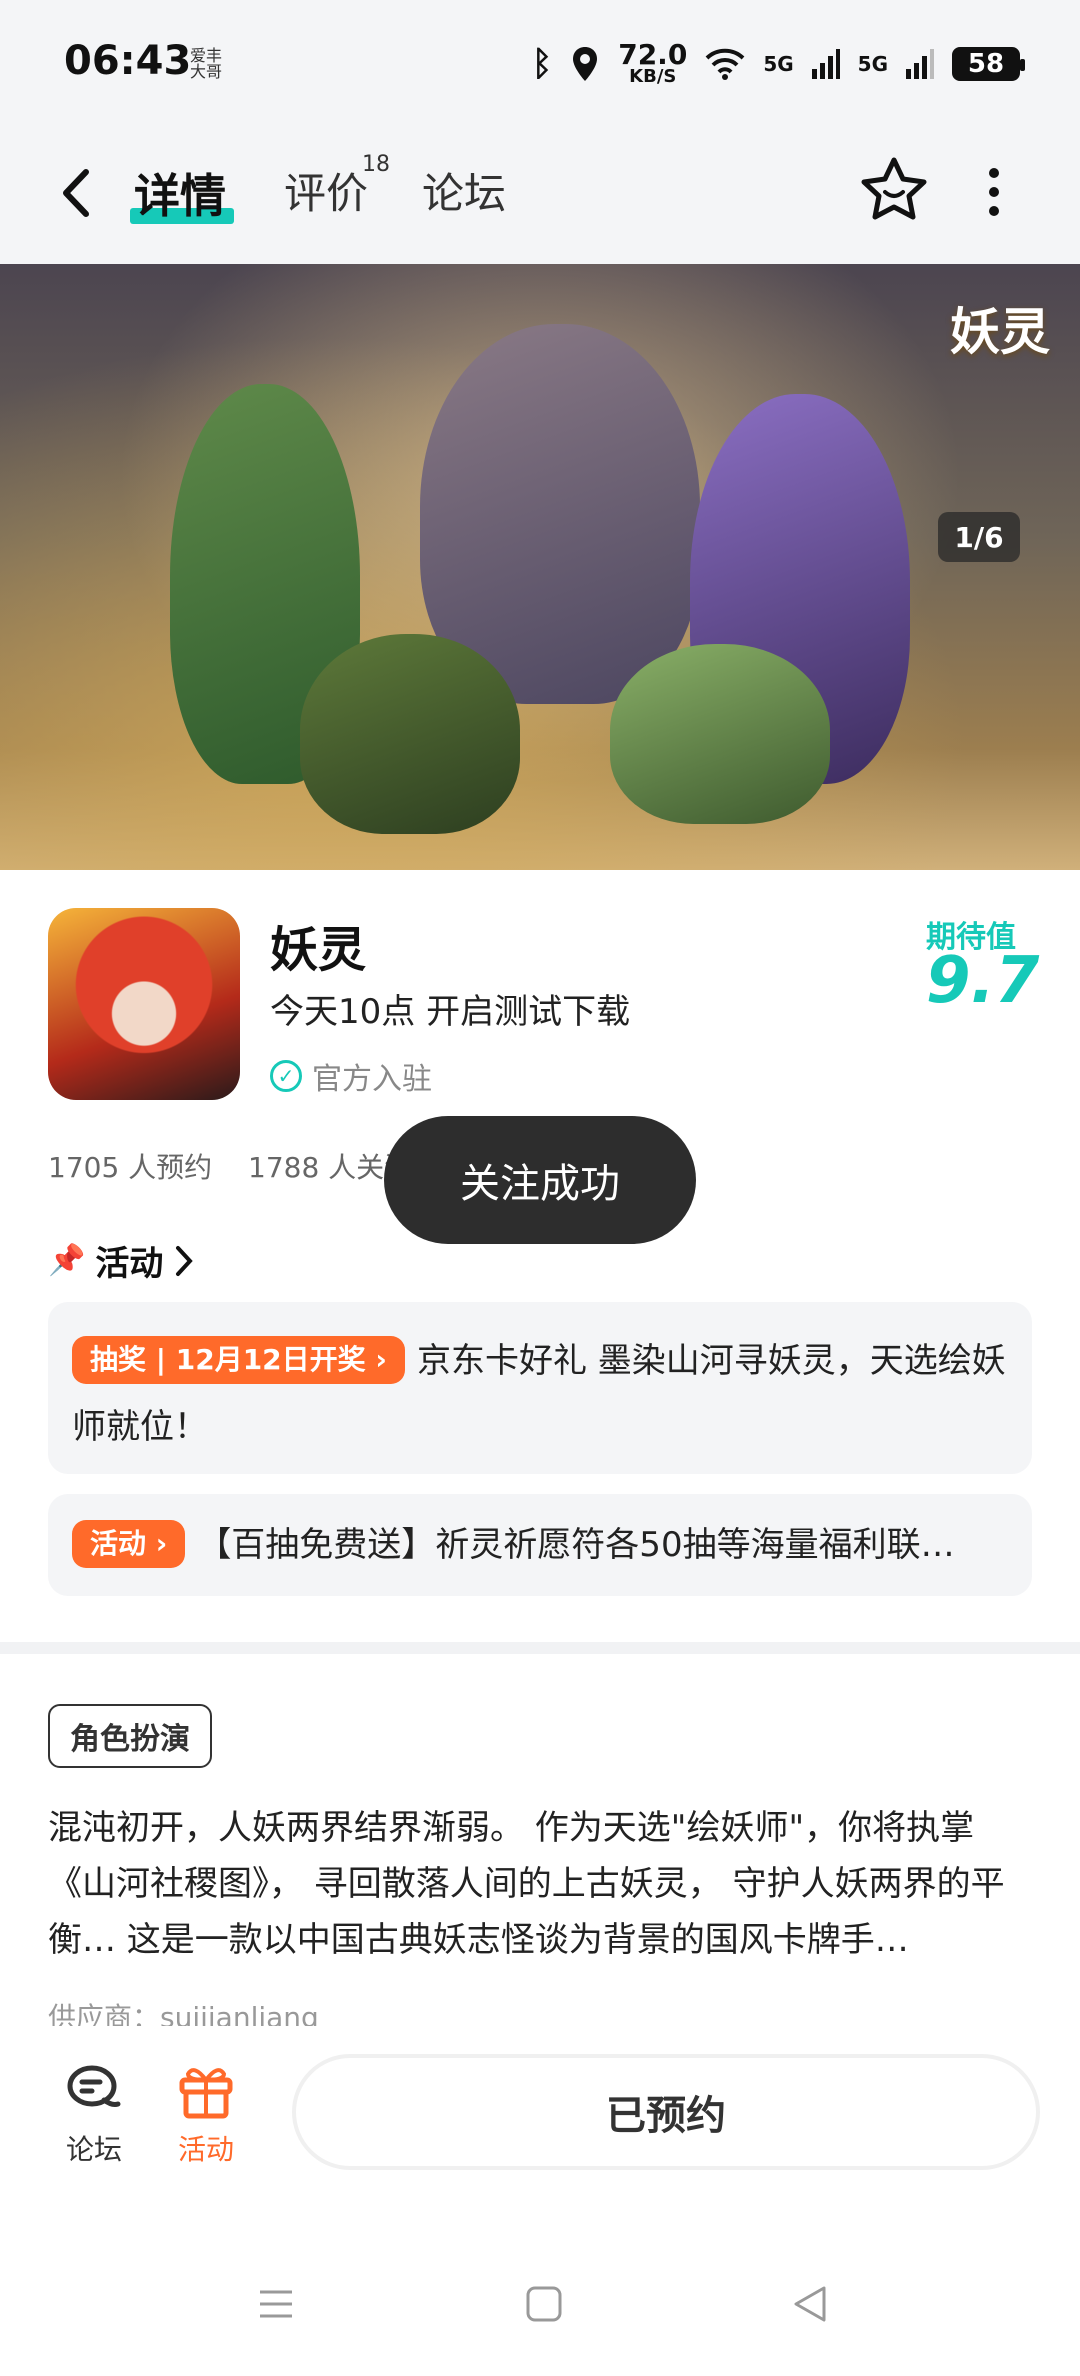  I want to click on activity-header: 📌 活动, so click(121, 1260).